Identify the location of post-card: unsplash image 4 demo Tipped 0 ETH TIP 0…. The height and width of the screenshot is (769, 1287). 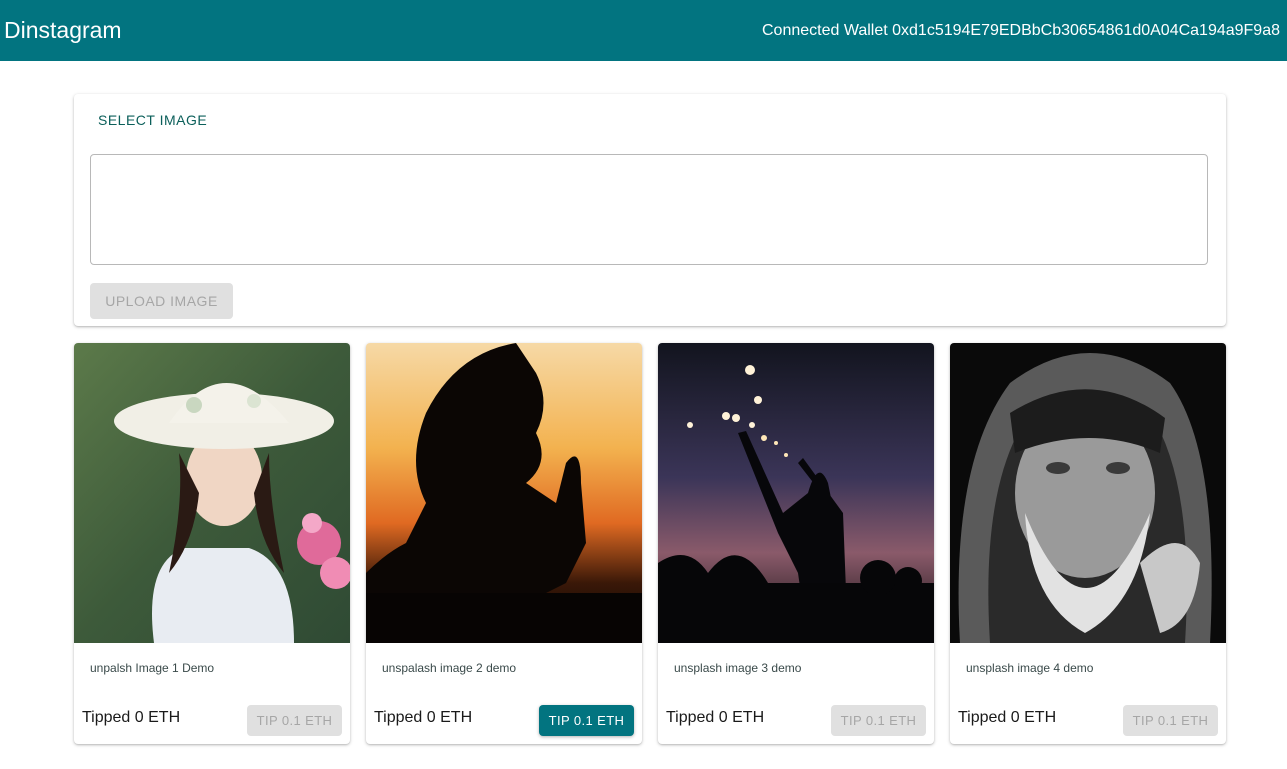
(1088, 543).